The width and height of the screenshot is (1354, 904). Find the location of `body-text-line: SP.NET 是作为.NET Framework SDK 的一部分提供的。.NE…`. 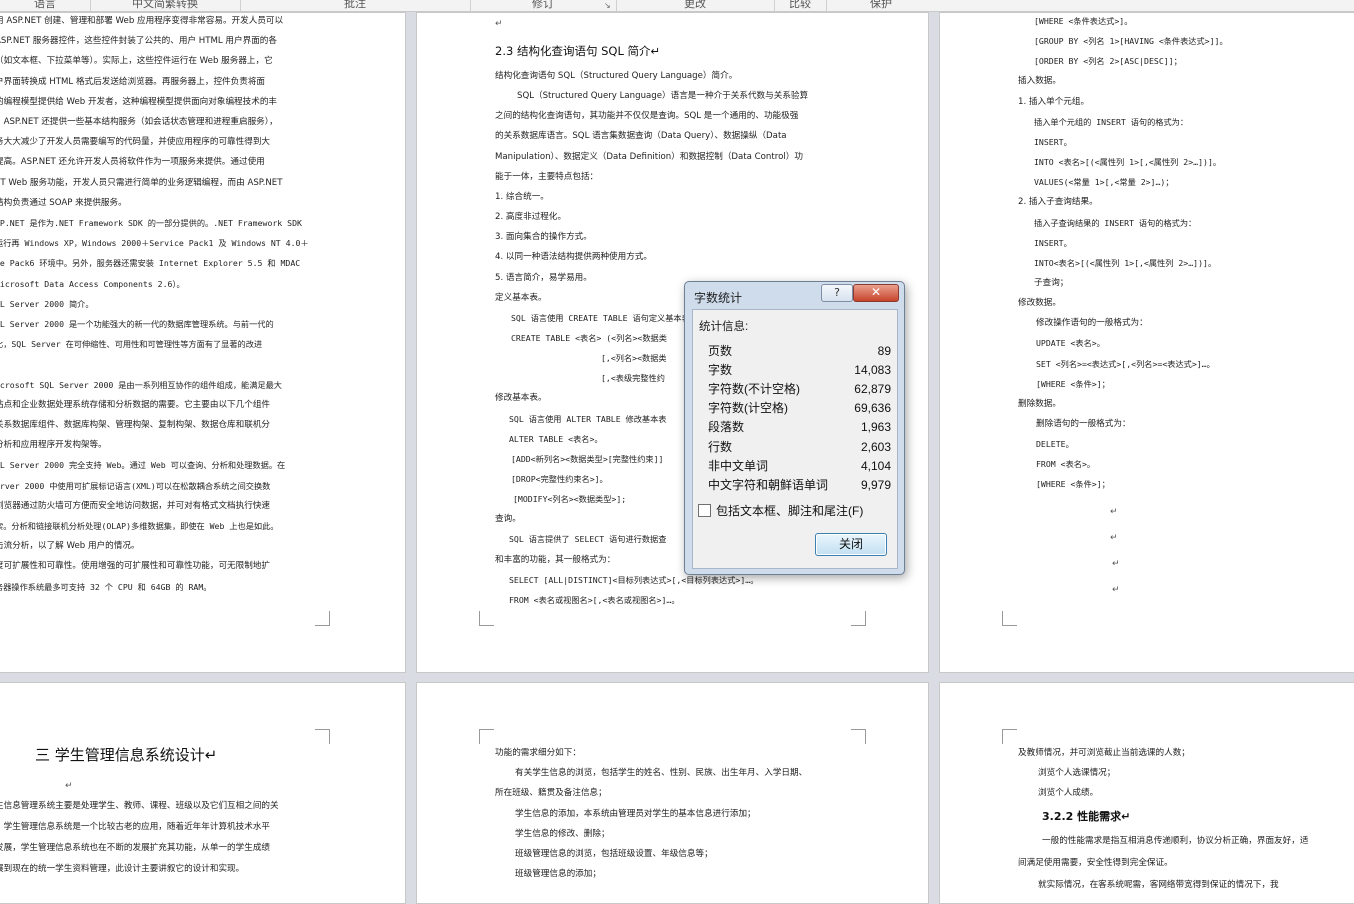

body-text-line: SP.NET 是作为.NET Framework SDK 的一部分提供的。.NE… is located at coordinates (151, 223).